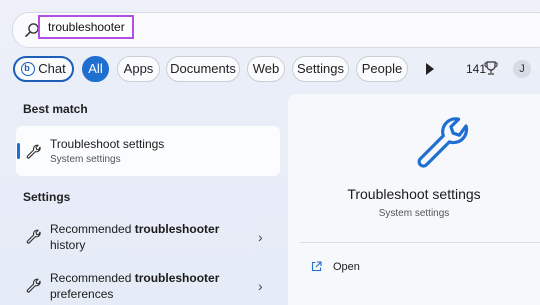 The width and height of the screenshot is (540, 305). I want to click on detail-title: Troubleshoot settings, so click(414, 194).